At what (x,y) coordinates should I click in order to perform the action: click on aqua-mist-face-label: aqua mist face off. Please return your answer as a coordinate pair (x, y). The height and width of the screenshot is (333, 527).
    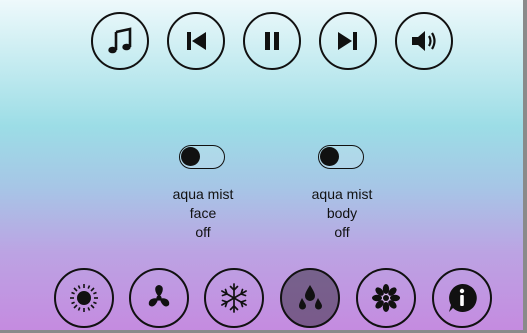
    Looking at the image, I should click on (203, 213).